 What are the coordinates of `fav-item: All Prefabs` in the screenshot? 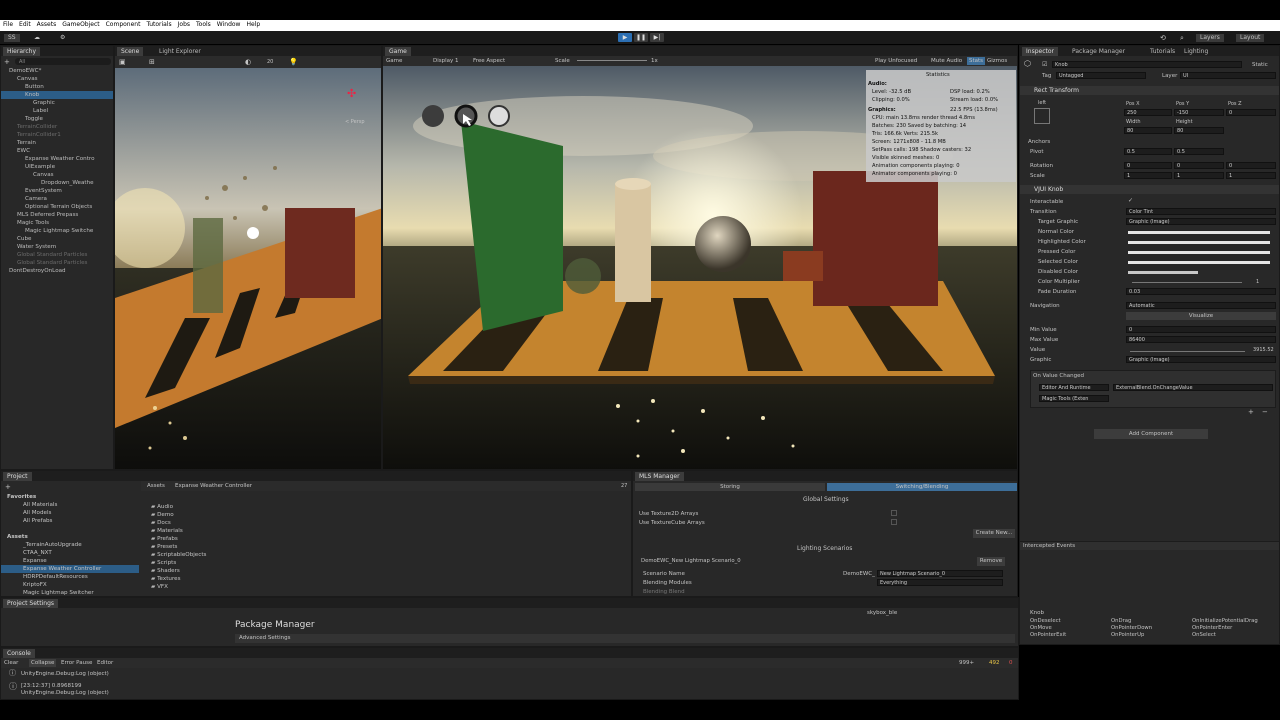 It's located at (37, 521).